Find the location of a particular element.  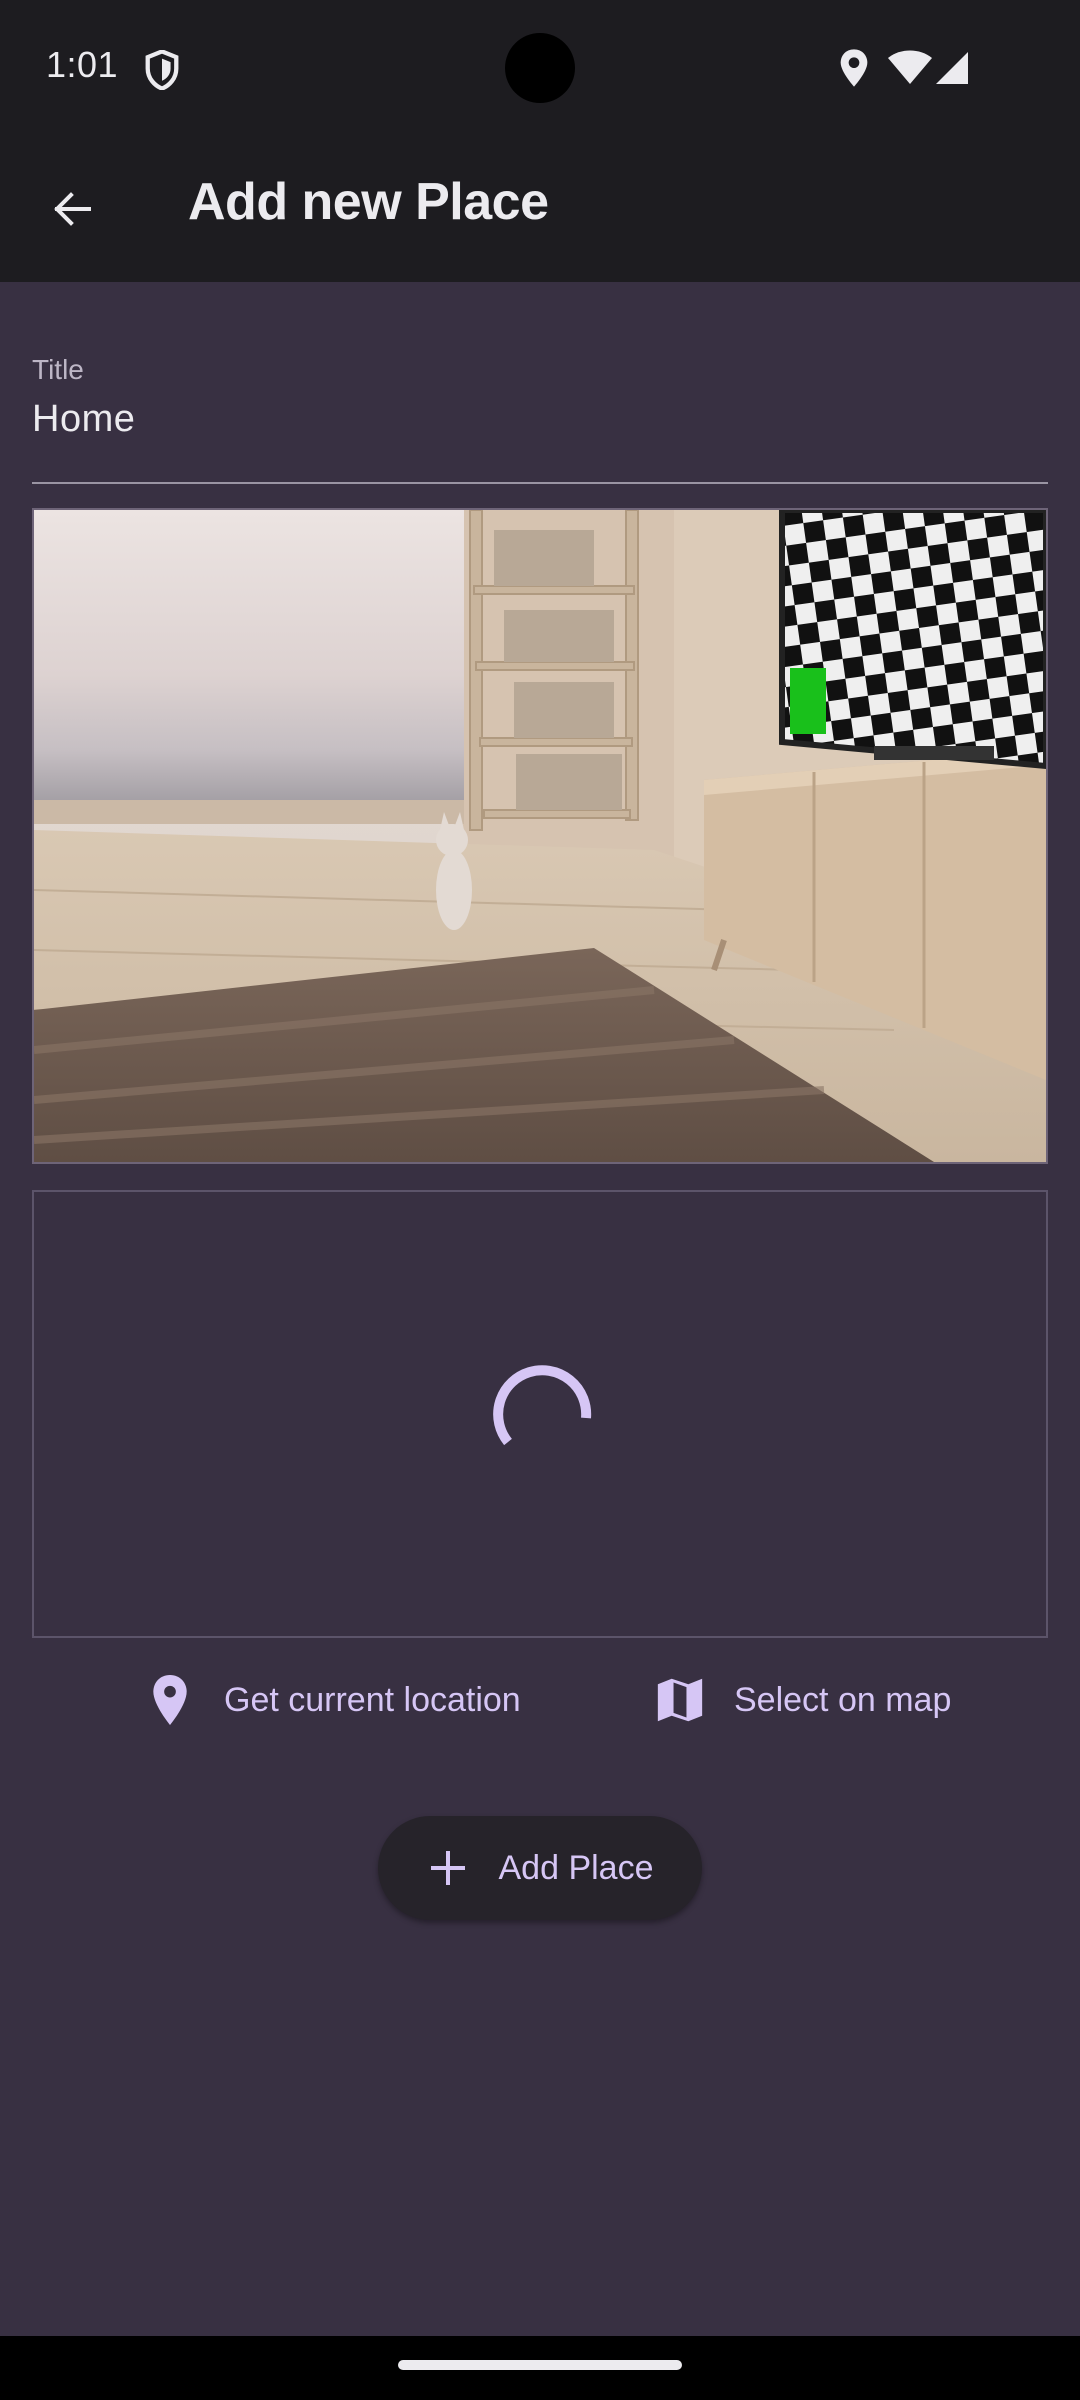

location-pin-icon is located at coordinates (170, 1700).